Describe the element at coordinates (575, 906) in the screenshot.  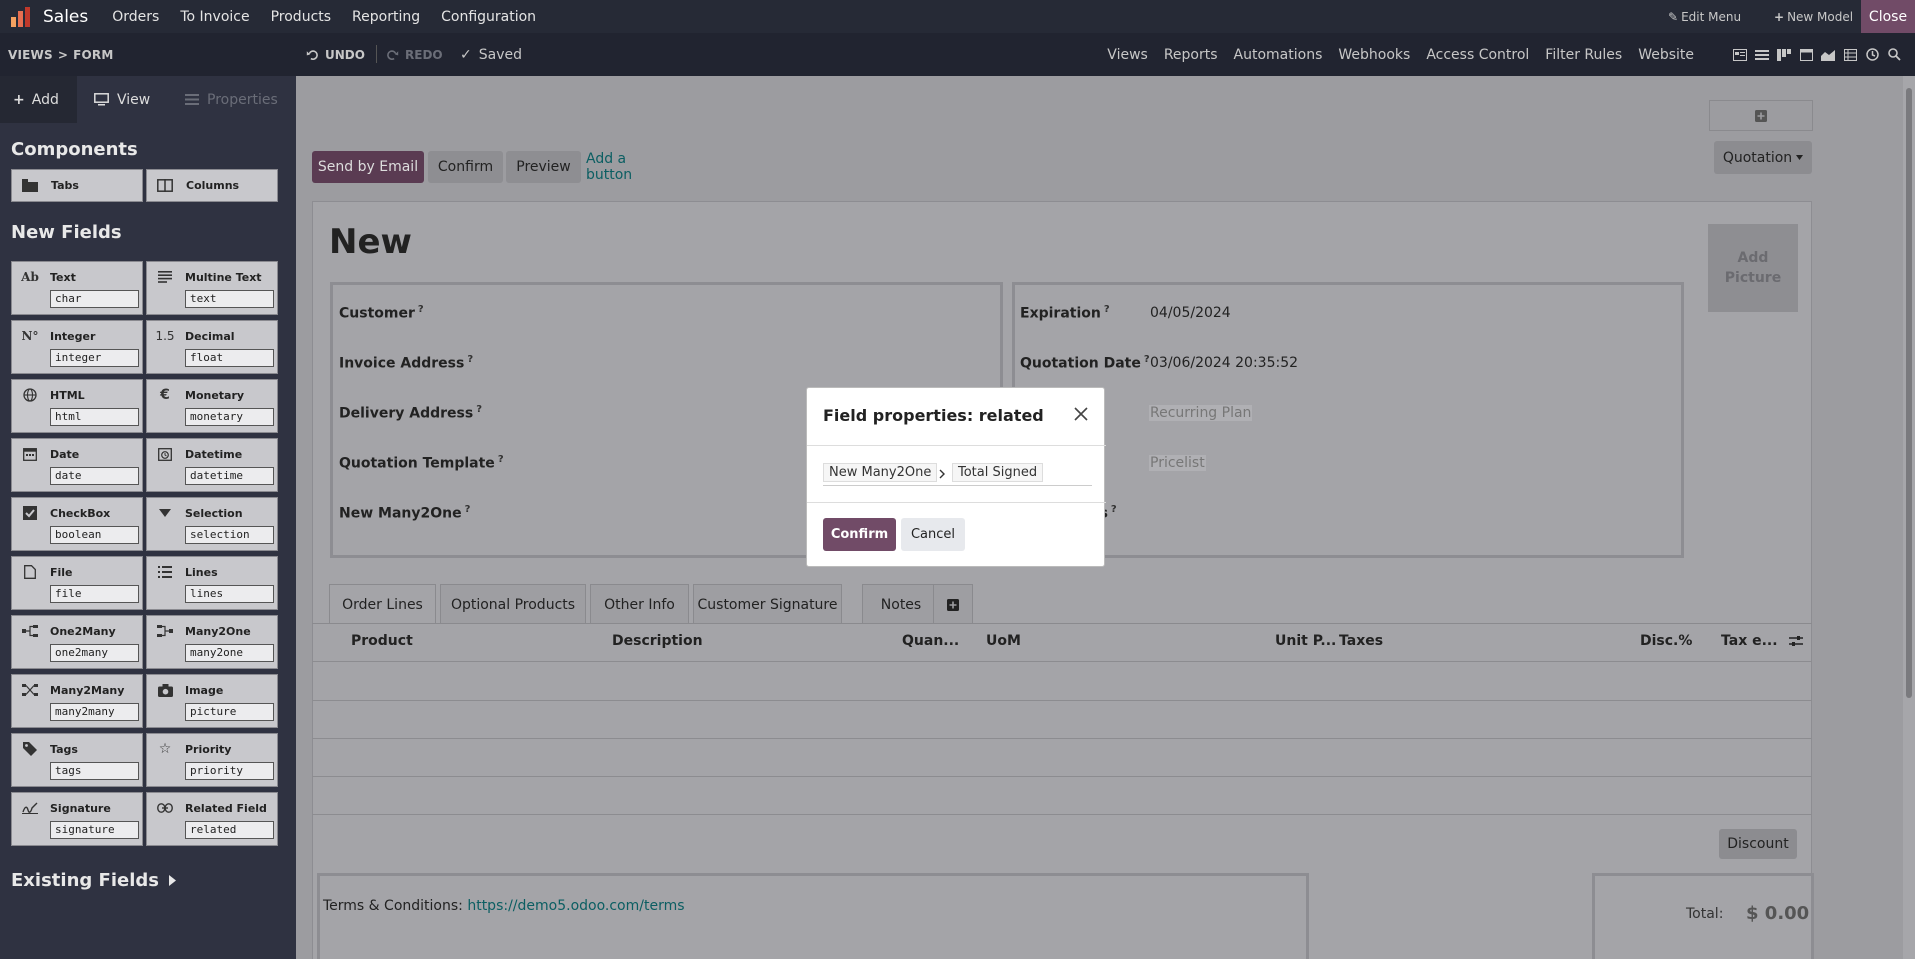
I see `terms-link: https://demo5.odoo.com/terms` at that location.